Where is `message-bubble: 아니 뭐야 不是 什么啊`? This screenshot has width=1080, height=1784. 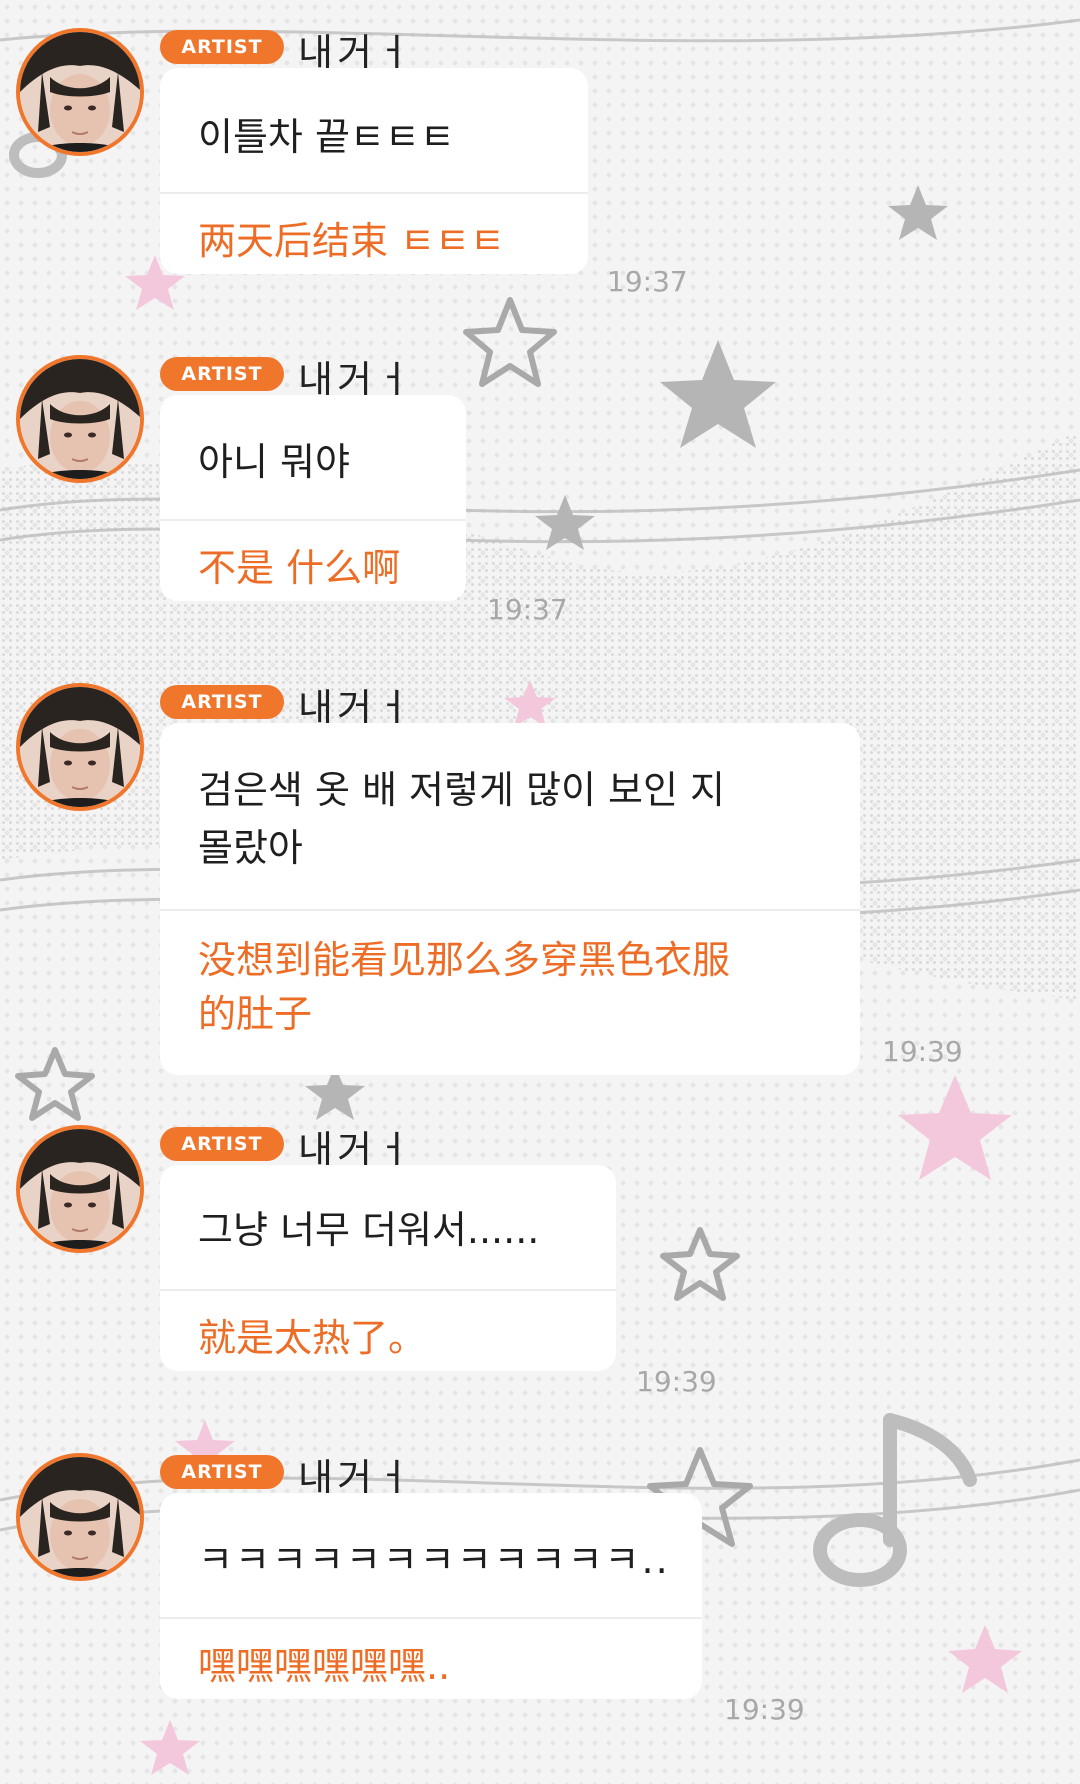 message-bubble: 아니 뭐야 不是 什么啊 is located at coordinates (313, 498).